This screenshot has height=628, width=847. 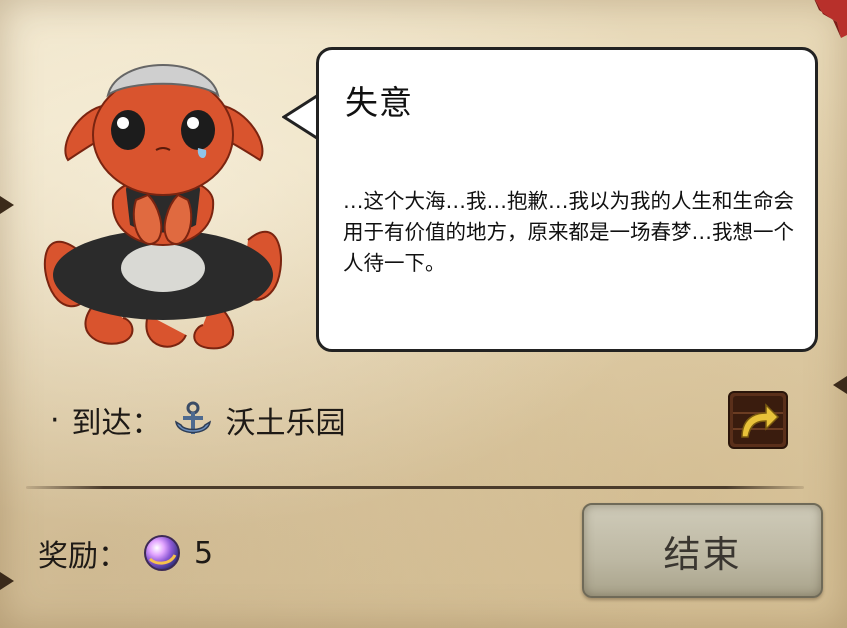 I want to click on destination-label: 到达：, so click(x=116, y=423).